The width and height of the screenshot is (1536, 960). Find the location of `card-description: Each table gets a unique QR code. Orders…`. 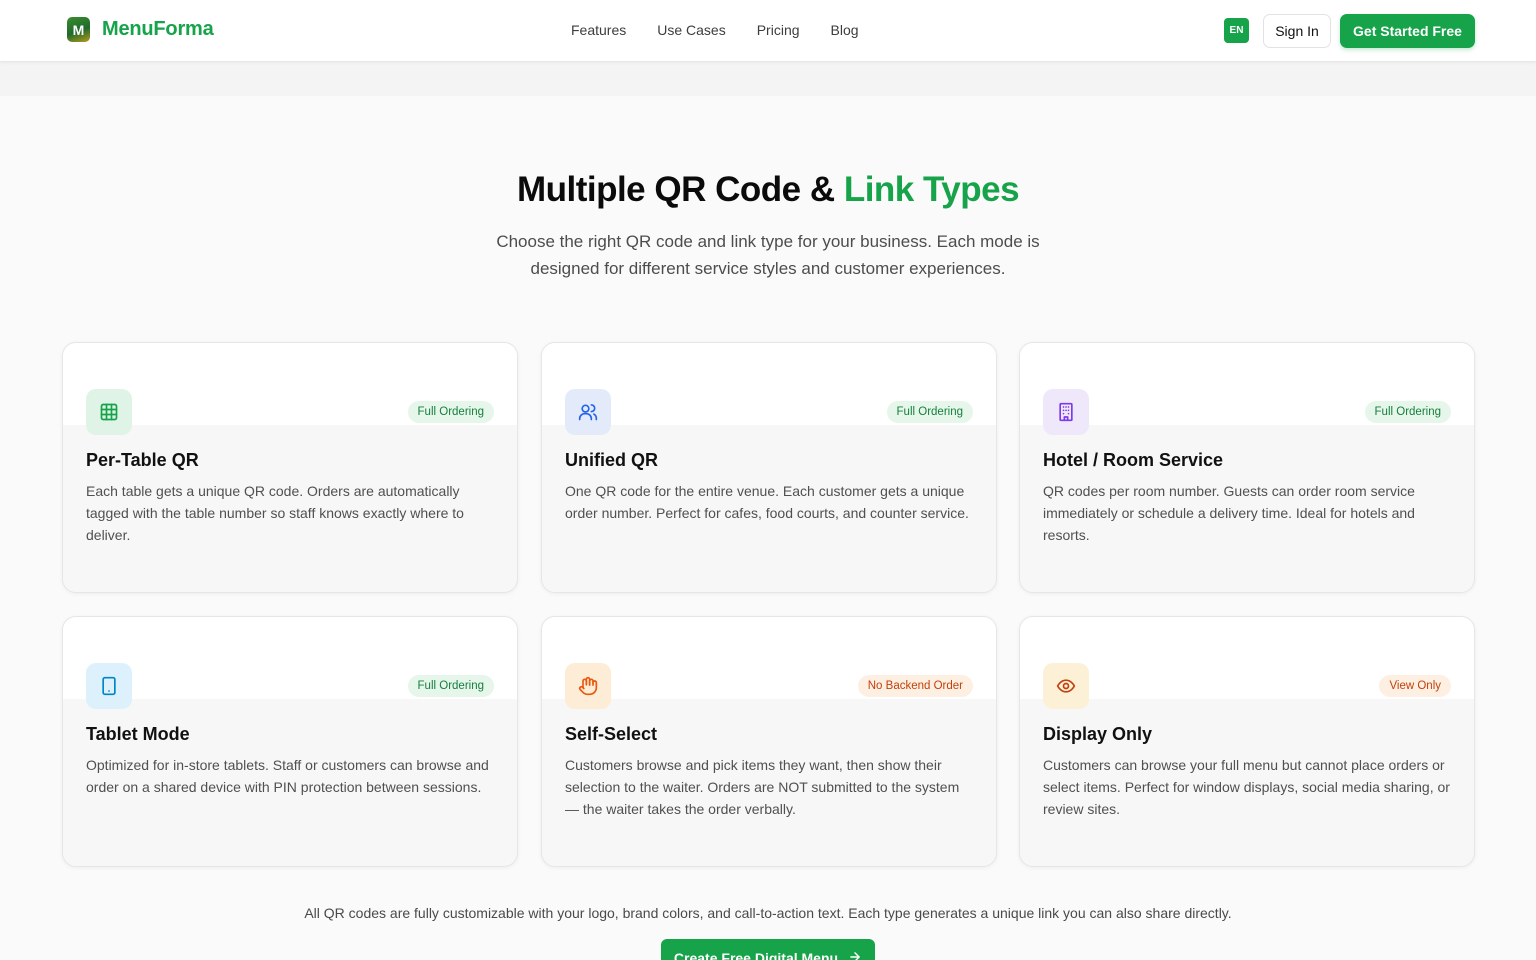

card-description: Each table gets a unique QR code. Orders… is located at coordinates (275, 513).